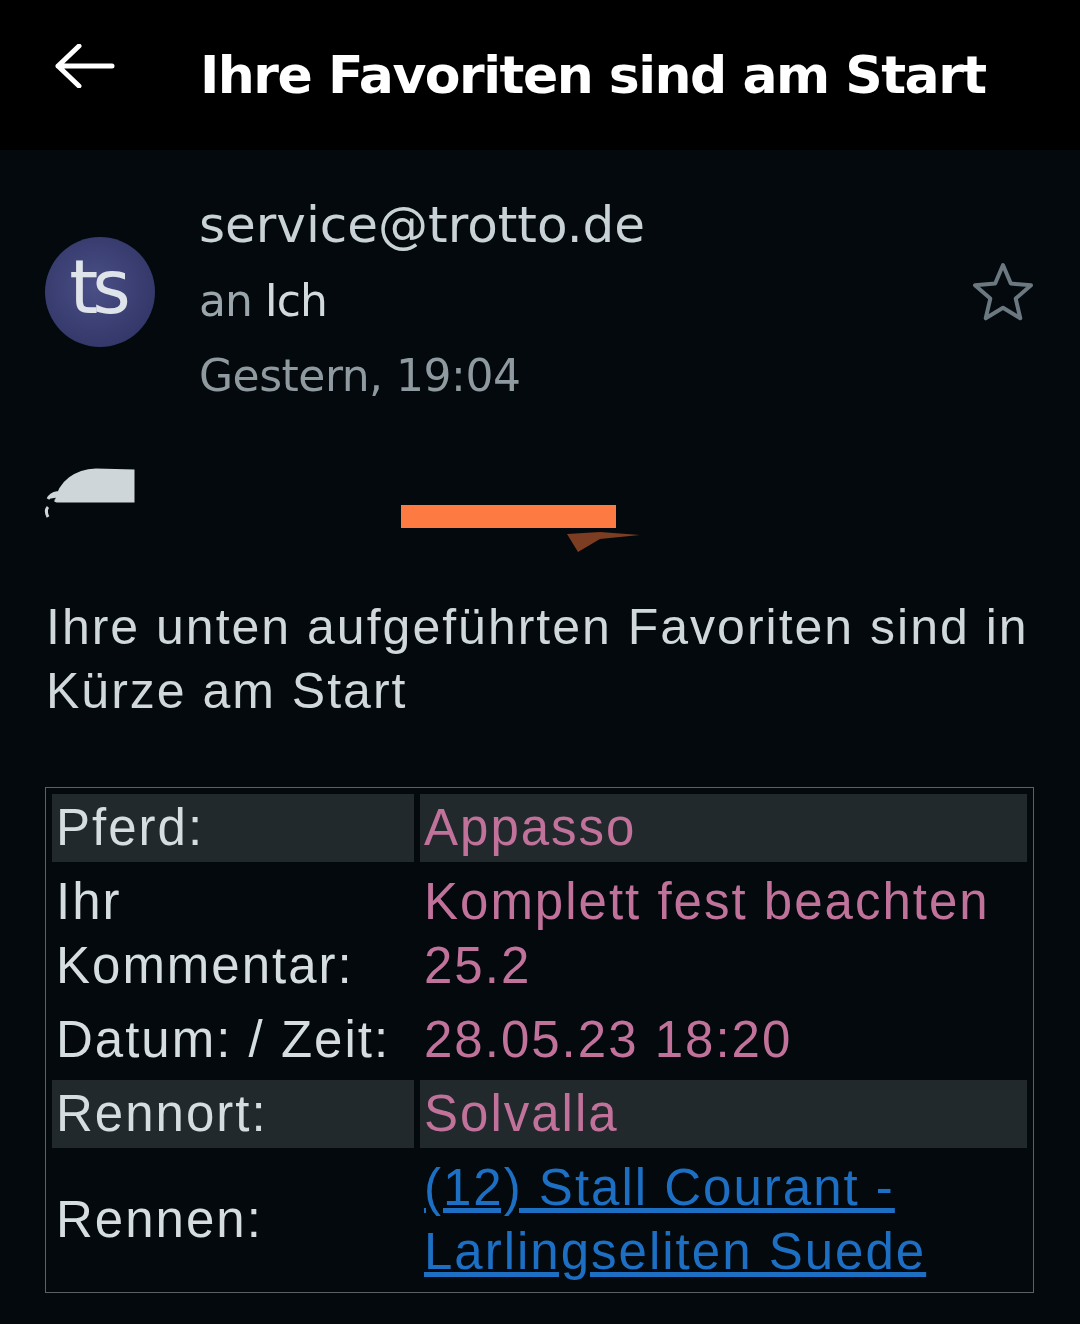 Image resolution: width=1080 pixels, height=1324 pixels. I want to click on star-icon, so click(1003, 291).